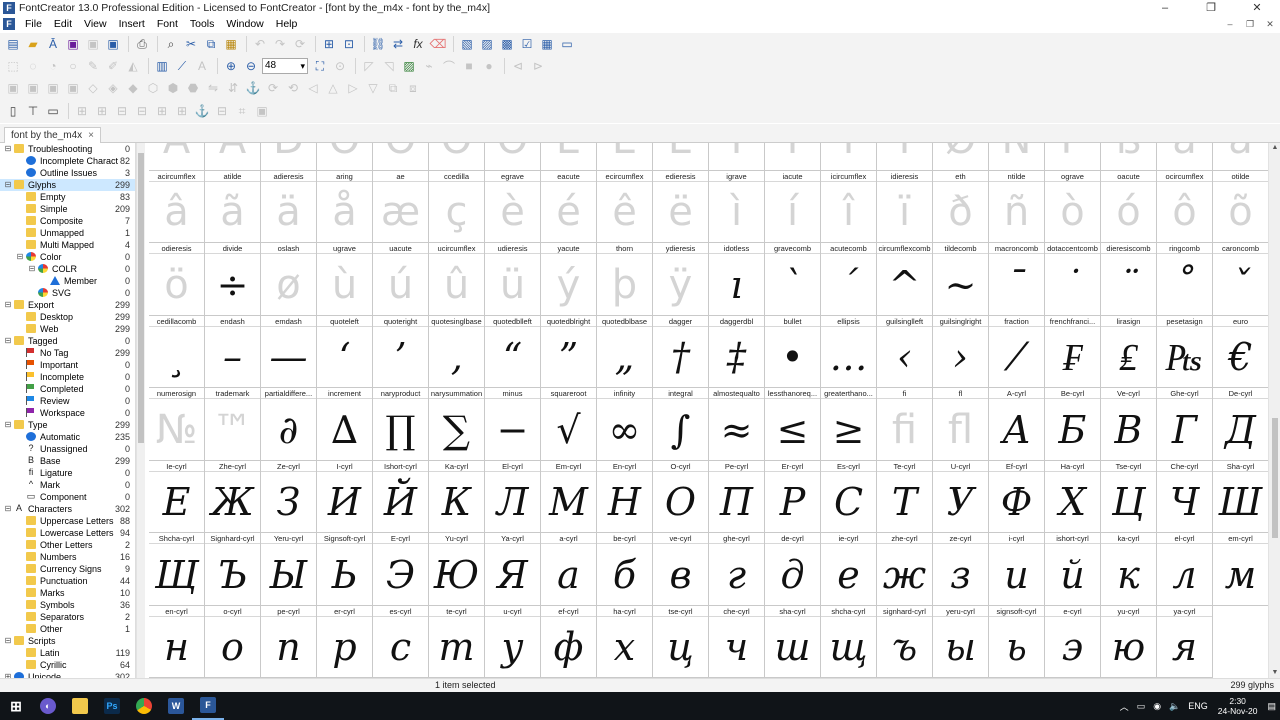 The image size is (1280, 720). Describe the element at coordinates (1240, 351) in the screenshot. I see `glyph-cell: euro €` at that location.